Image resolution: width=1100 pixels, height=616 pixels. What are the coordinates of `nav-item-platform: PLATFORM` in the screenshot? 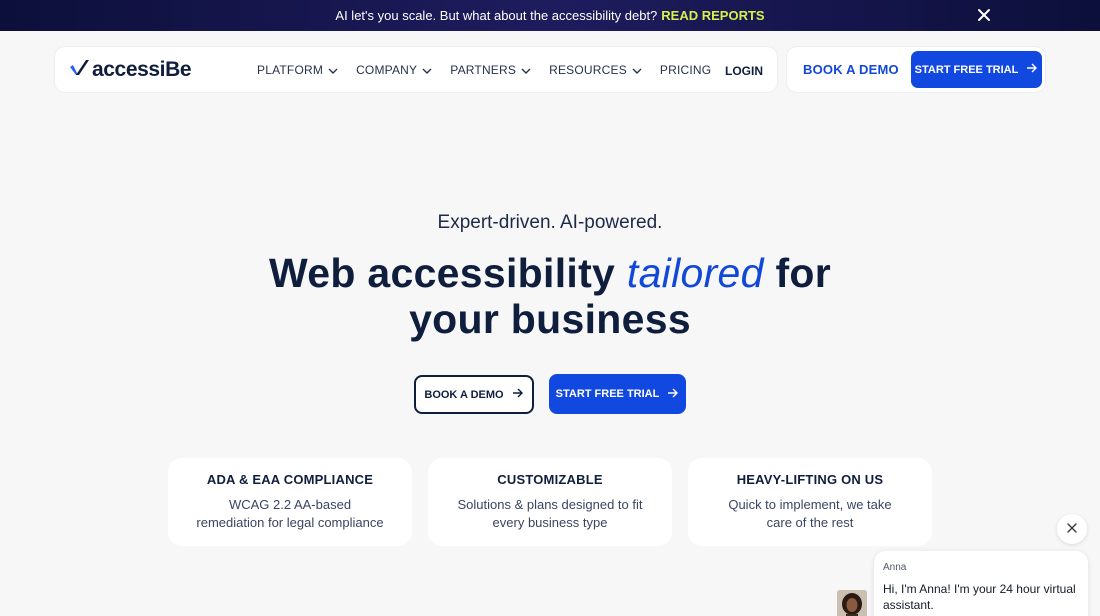 It's located at (297, 70).